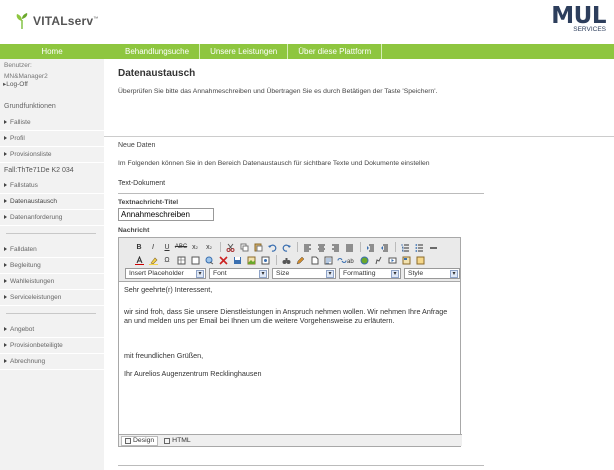 This screenshot has width=614, height=470. Describe the element at coordinates (314, 260) in the screenshot. I see `document-icon` at that location.